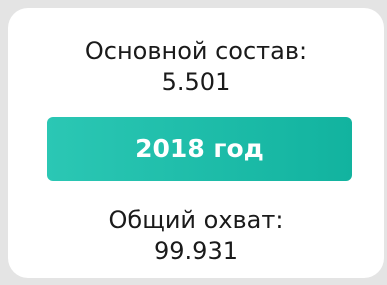 The height and width of the screenshot is (285, 387). What do you see at coordinates (196, 220) in the screenshot?
I see `total-reach-label: Общий охват:` at bounding box center [196, 220].